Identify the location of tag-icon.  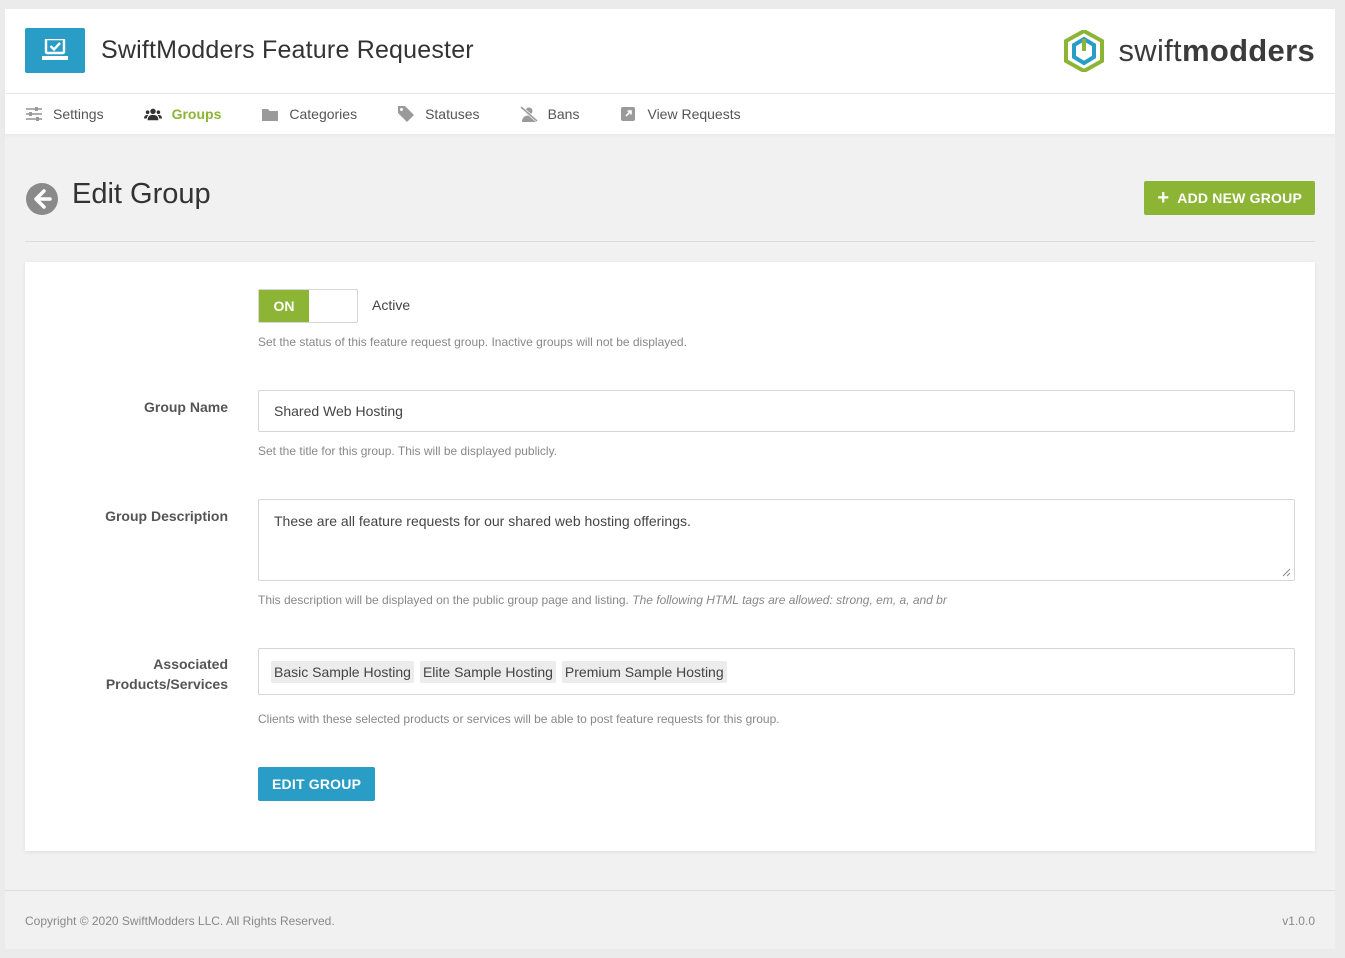
(406, 114).